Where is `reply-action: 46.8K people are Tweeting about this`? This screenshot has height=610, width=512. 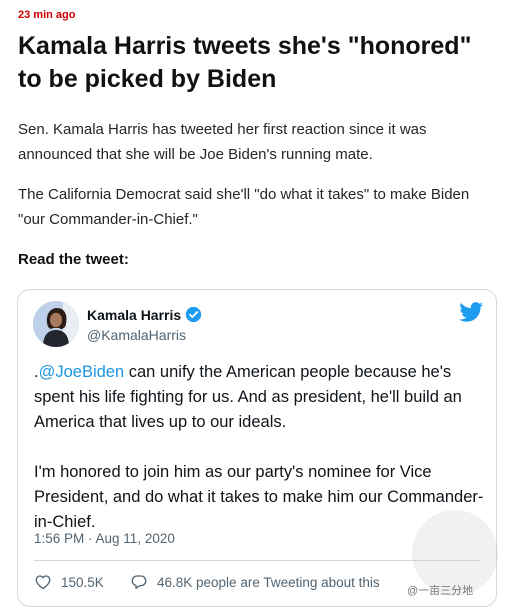
reply-action: 46.8K people are Tweeting about this is located at coordinates (255, 582).